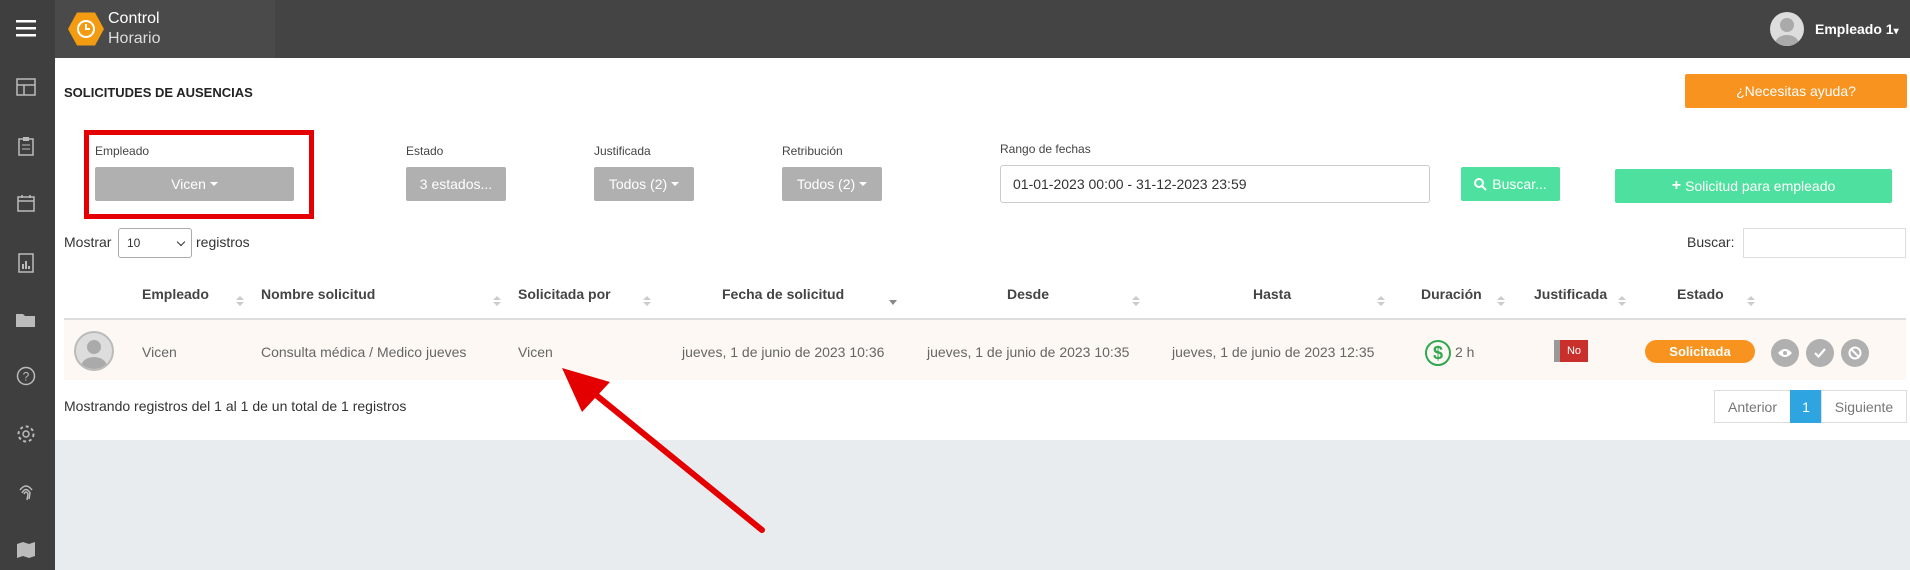  What do you see at coordinates (1570, 294) in the screenshot?
I see `header-justificada: Justificada` at bounding box center [1570, 294].